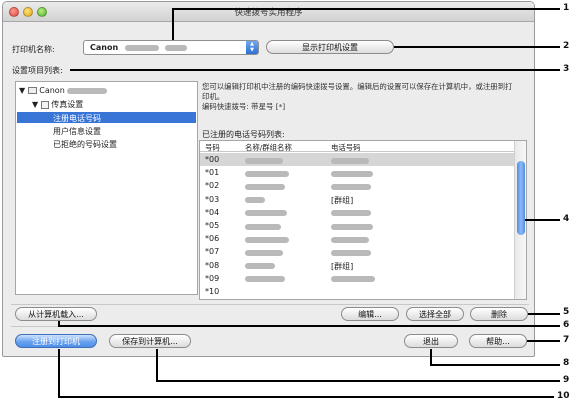 The image size is (577, 408). What do you see at coordinates (357, 265) in the screenshot?
I see `table-row: *08 [群组]` at bounding box center [357, 265].